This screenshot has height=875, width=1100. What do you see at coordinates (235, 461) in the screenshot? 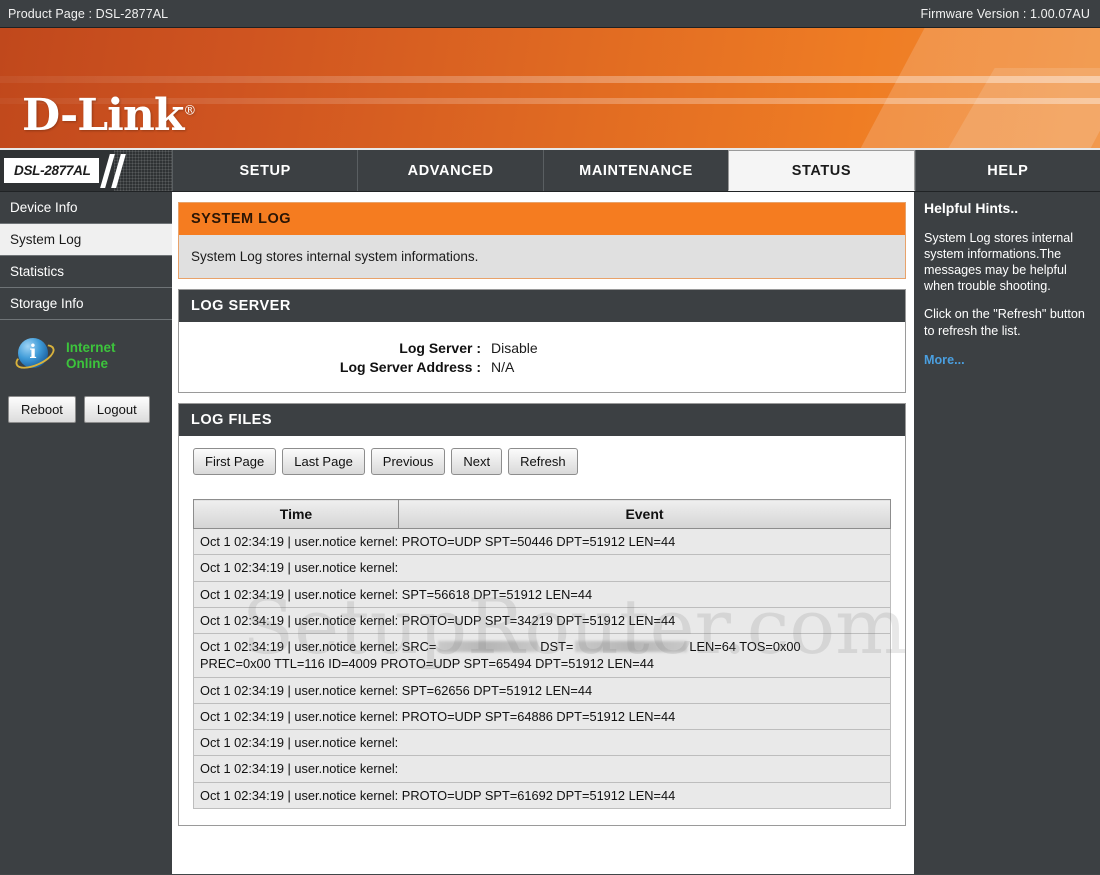
I see `first-page-button: First Page` at bounding box center [235, 461].